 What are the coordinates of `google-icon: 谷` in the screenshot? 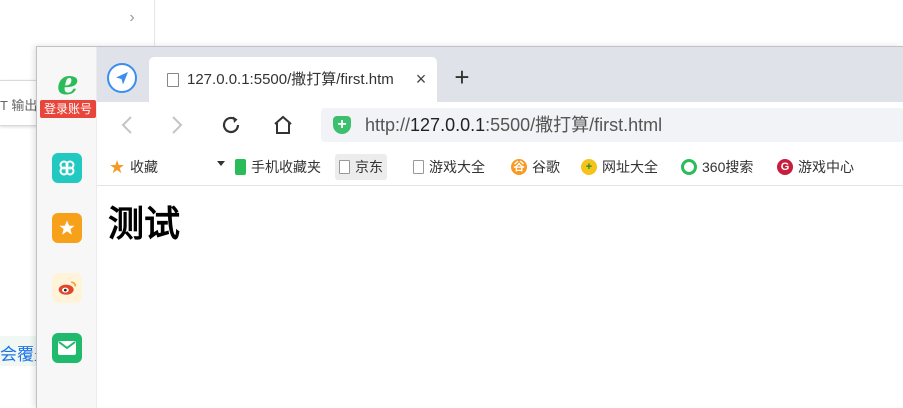 It's located at (519, 167).